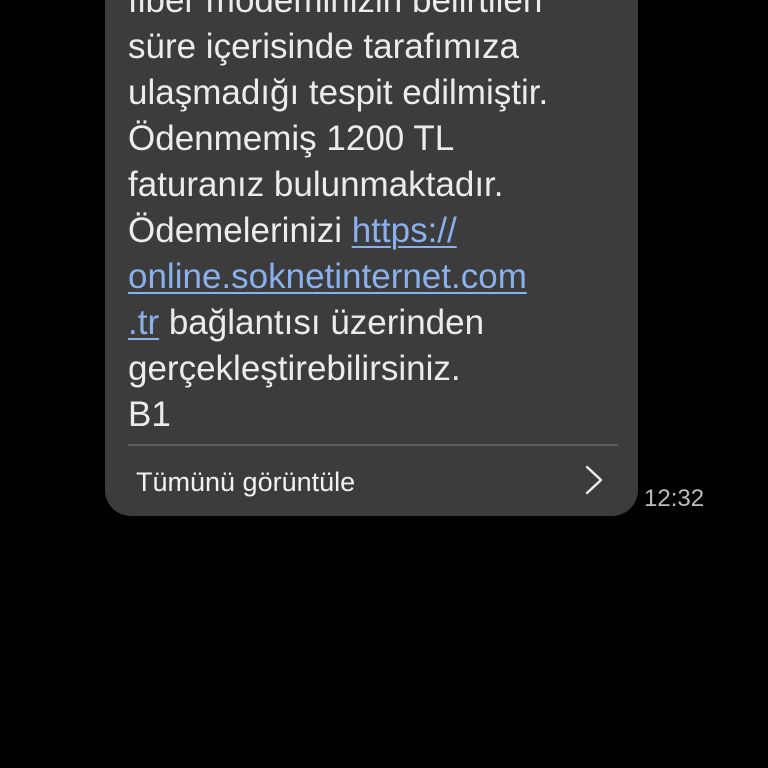  What do you see at coordinates (371, 481) in the screenshot?
I see `view-all-button: Tümünü görüntüle` at bounding box center [371, 481].